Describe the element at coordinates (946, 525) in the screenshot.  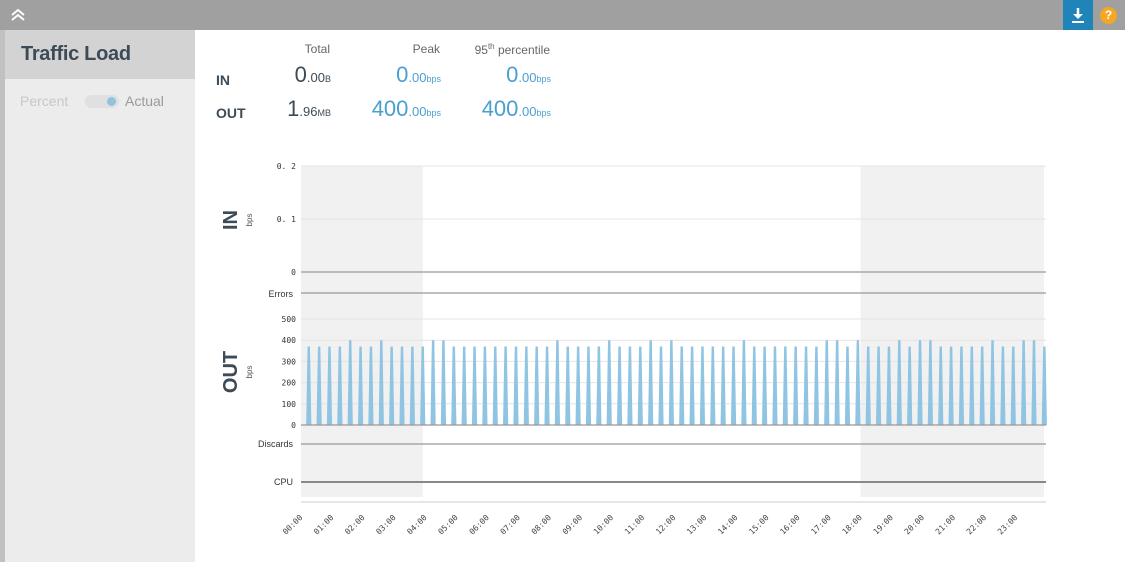
I see `x-tick-label: 21:00` at that location.